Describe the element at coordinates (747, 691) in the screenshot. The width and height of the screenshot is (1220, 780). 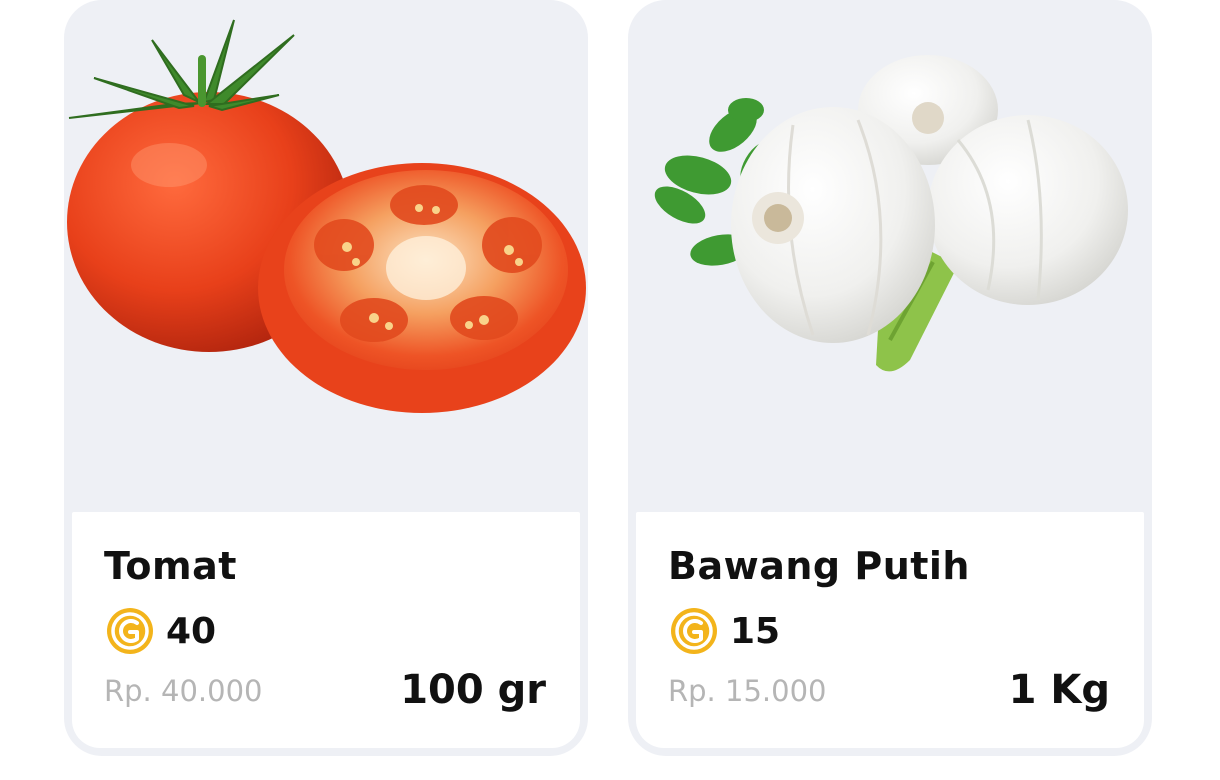
I see `product-price: Rp. 15.000` at that location.